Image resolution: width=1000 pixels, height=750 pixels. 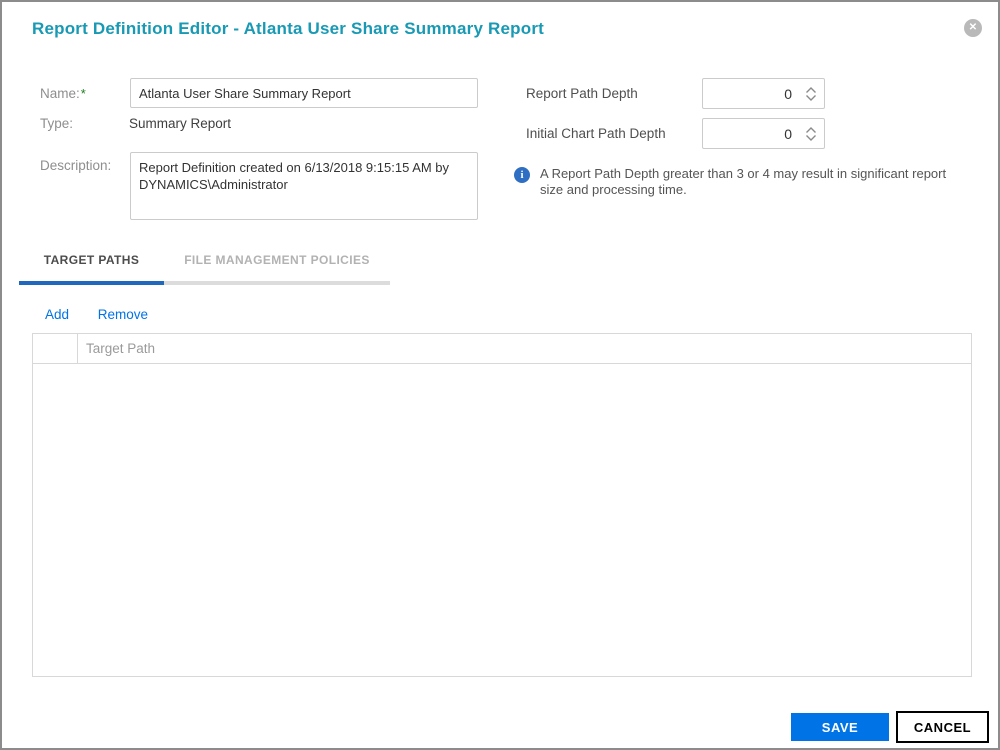 I want to click on report-path-depth-label: Report Path Depth, so click(x=582, y=93).